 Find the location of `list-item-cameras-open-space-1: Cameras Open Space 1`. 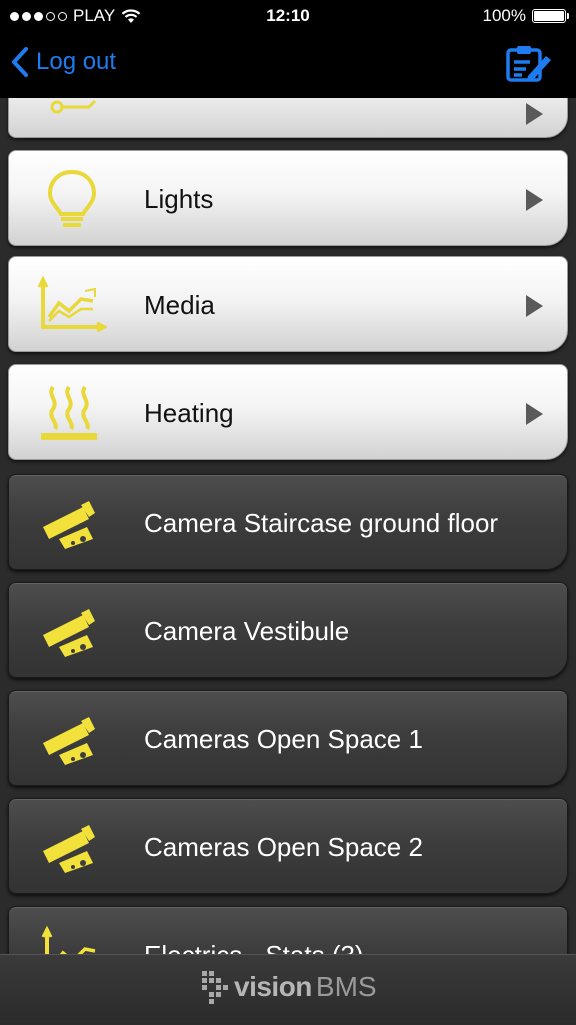

list-item-cameras-open-space-1: Cameras Open Space 1 is located at coordinates (288, 738).